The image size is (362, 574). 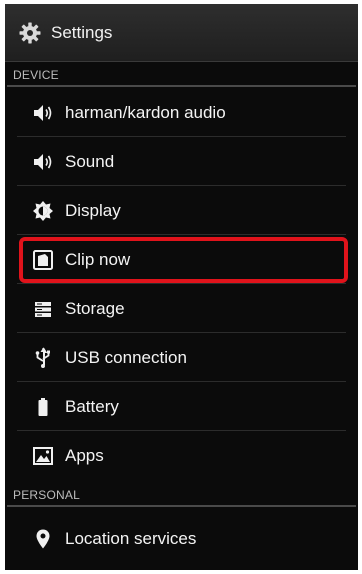 What do you see at coordinates (43, 539) in the screenshot?
I see `location-pin-icon` at bounding box center [43, 539].